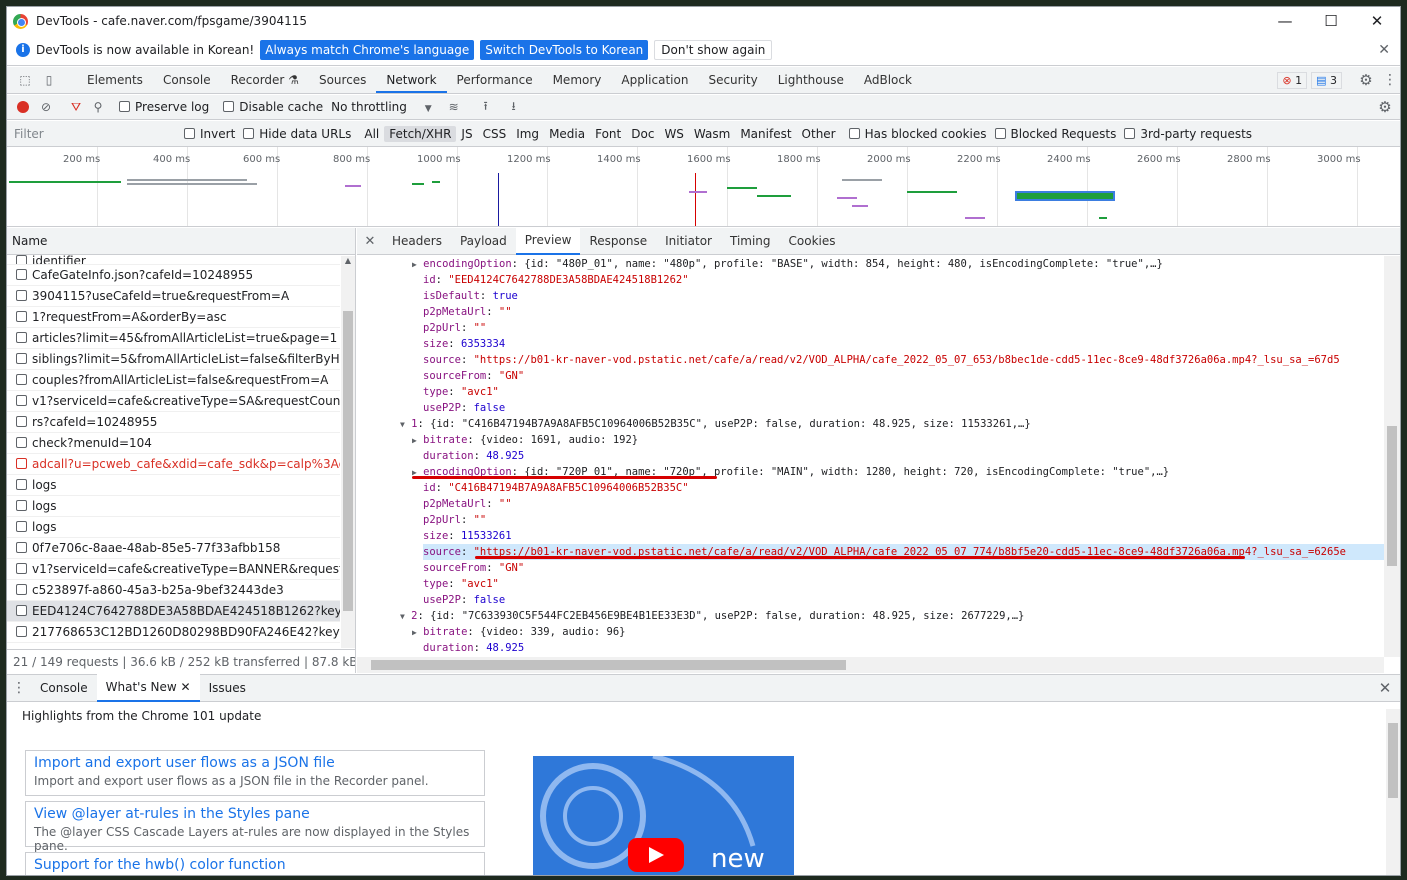  Describe the element at coordinates (466, 134) in the screenshot. I see `filter-type-js: JS` at that location.